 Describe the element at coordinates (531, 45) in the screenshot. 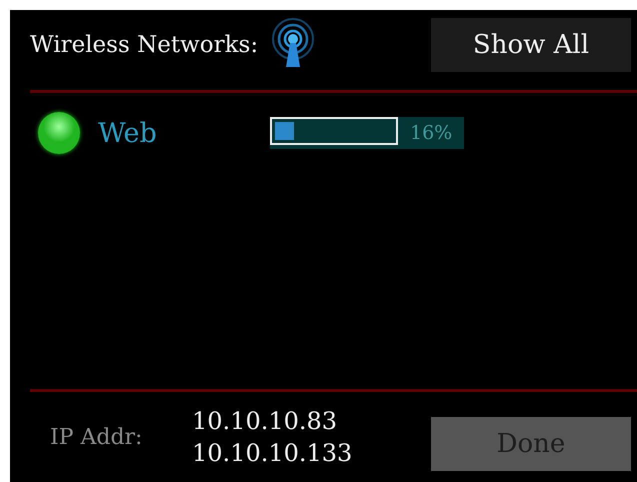

I see `show-all-button: Show All` at that location.